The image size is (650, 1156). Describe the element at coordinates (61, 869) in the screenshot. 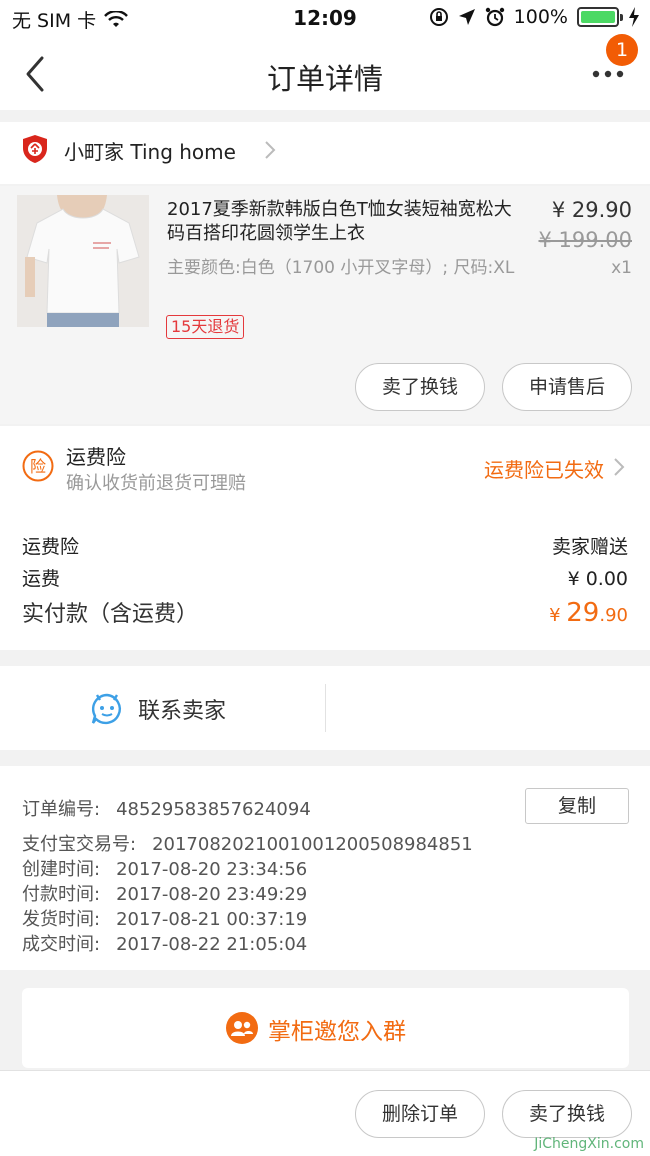

I see `info-label: 创建时间:` at that location.